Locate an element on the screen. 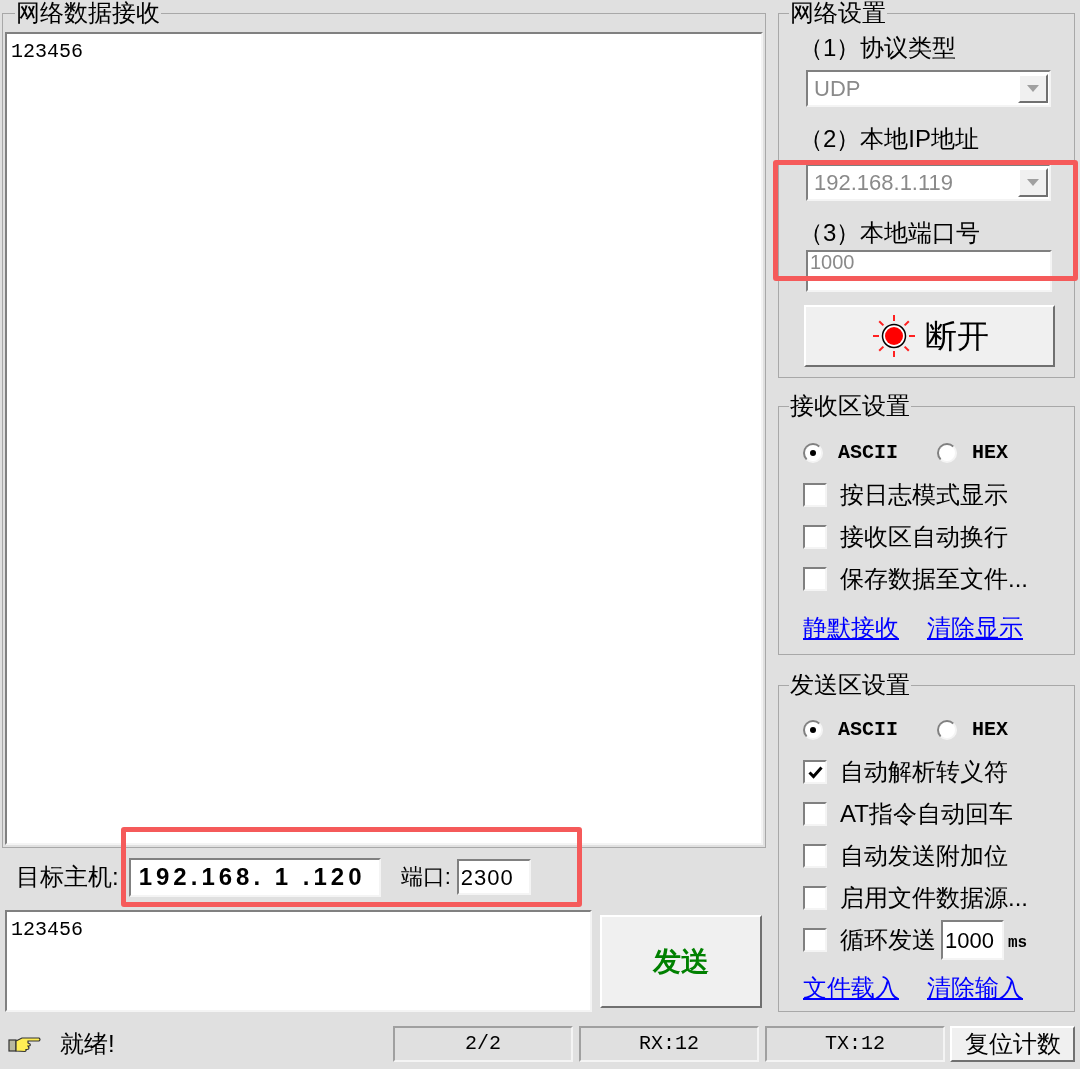  group-title: 接收区设置 is located at coordinates (850, 406).